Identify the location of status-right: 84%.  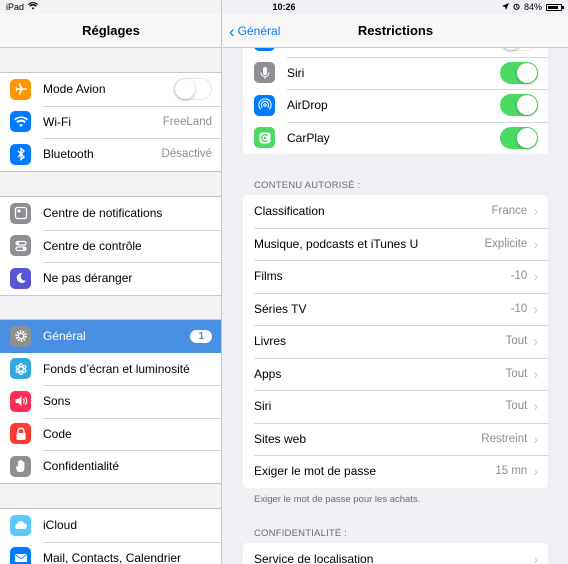
(532, 7).